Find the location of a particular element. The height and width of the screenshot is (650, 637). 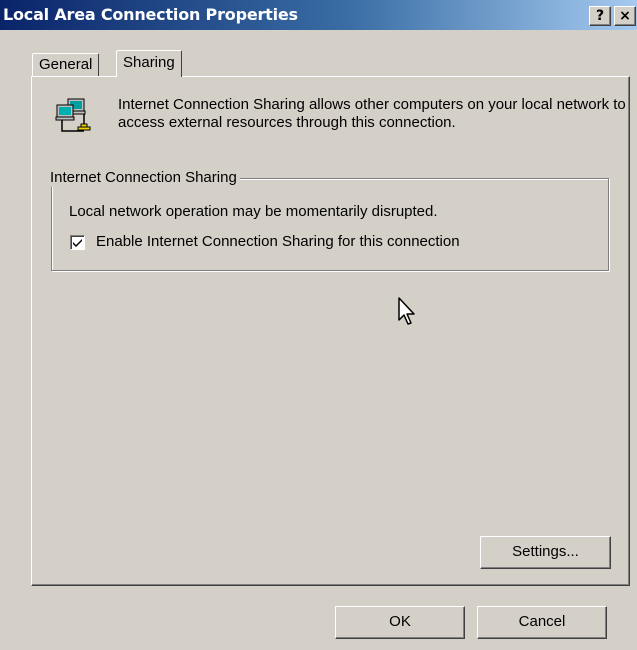

network-computers-icon is located at coordinates (73, 115).